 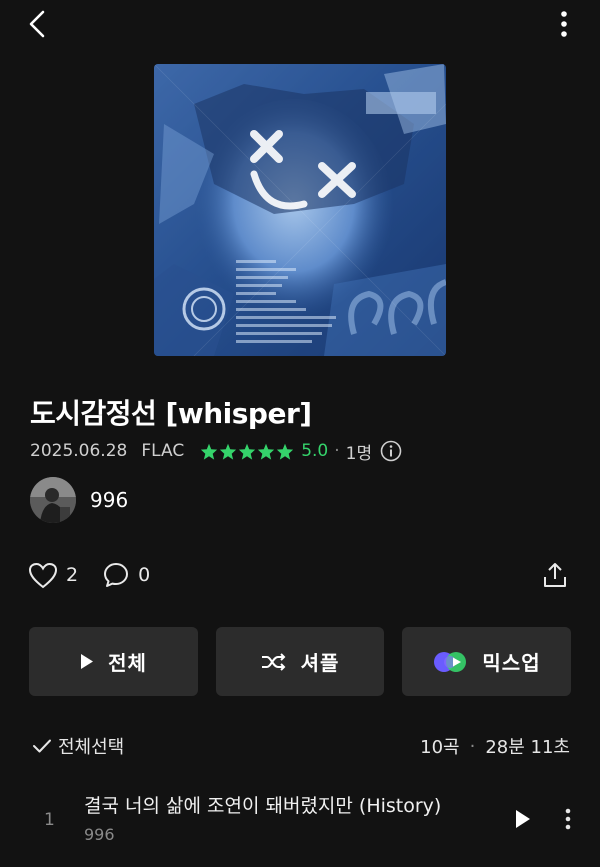 What do you see at coordinates (440, 747) in the screenshot?
I see `track-count: 10곡` at bounding box center [440, 747].